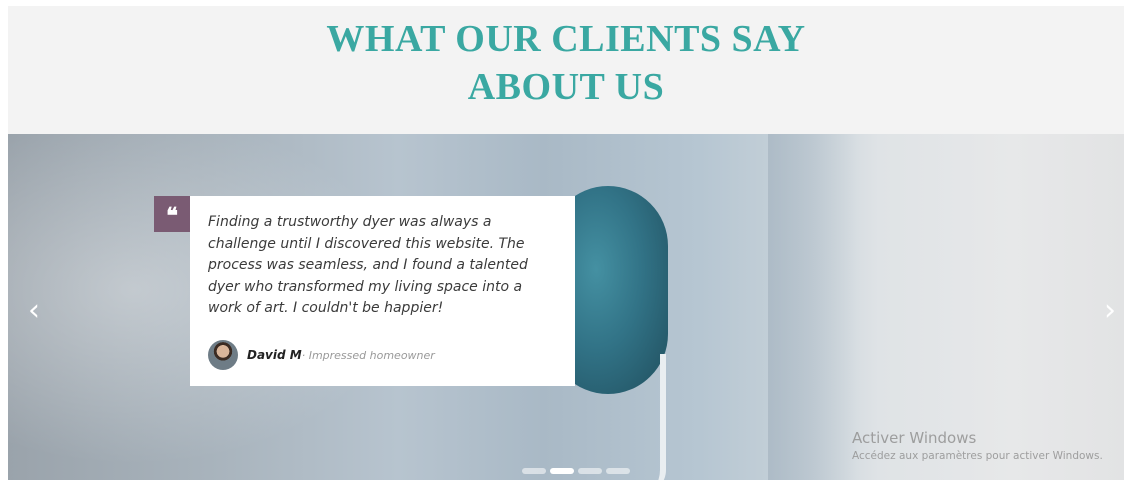 This screenshot has height=482, width=1124. Describe the element at coordinates (223, 355) in the screenshot. I see `avatar` at that location.